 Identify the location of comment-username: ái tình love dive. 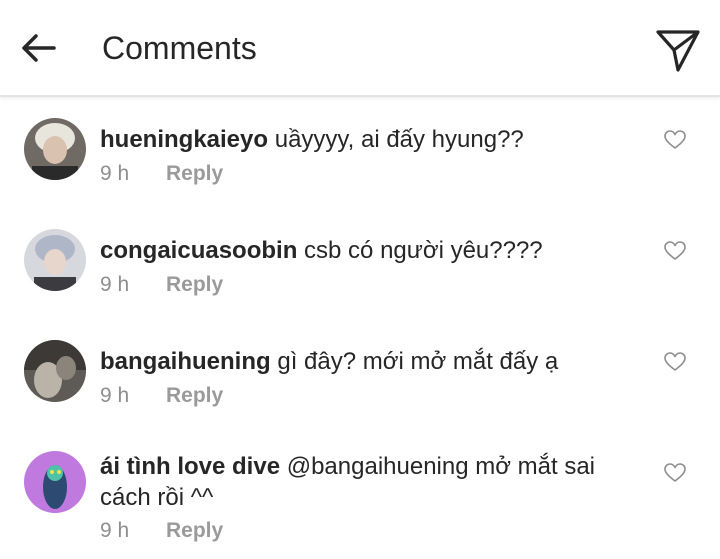
(190, 466).